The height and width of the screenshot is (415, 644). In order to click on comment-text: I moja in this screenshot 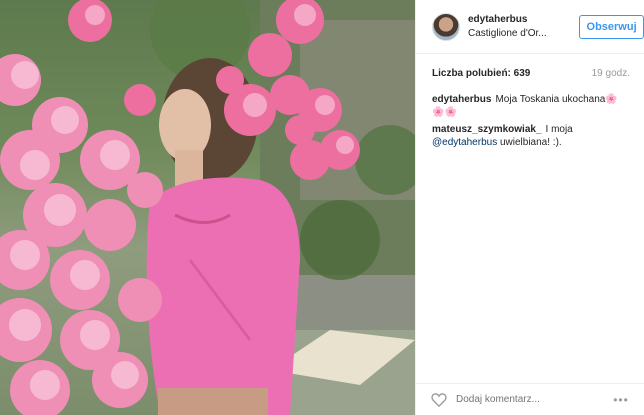, I will do `click(559, 129)`.